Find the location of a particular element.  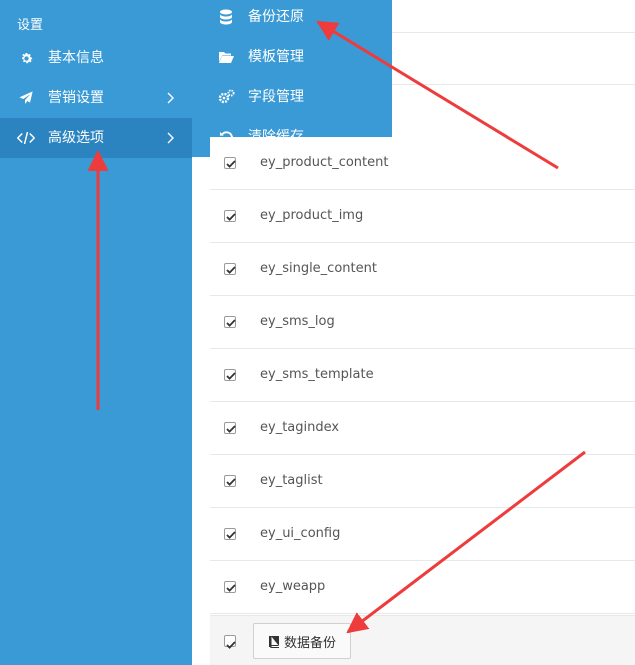

table-row: ey_weapp is located at coordinates (422, 587).